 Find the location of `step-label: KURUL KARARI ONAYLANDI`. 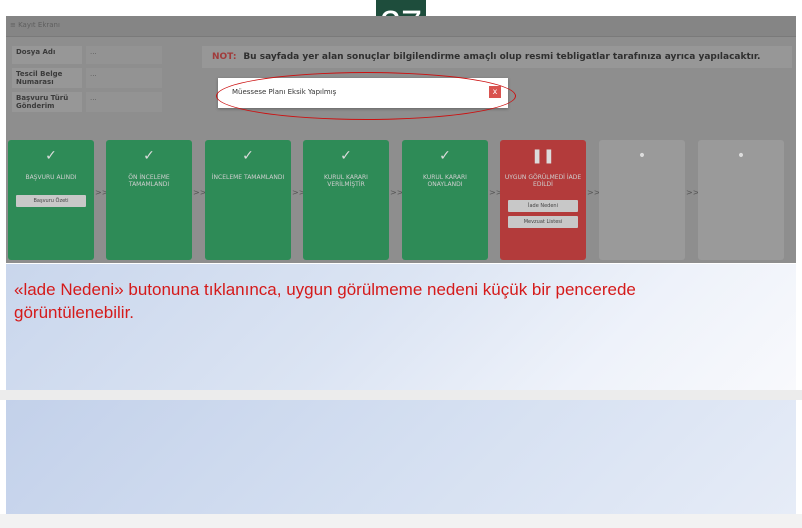

step-label: KURUL KARARI ONAYLANDI is located at coordinates (445, 181).